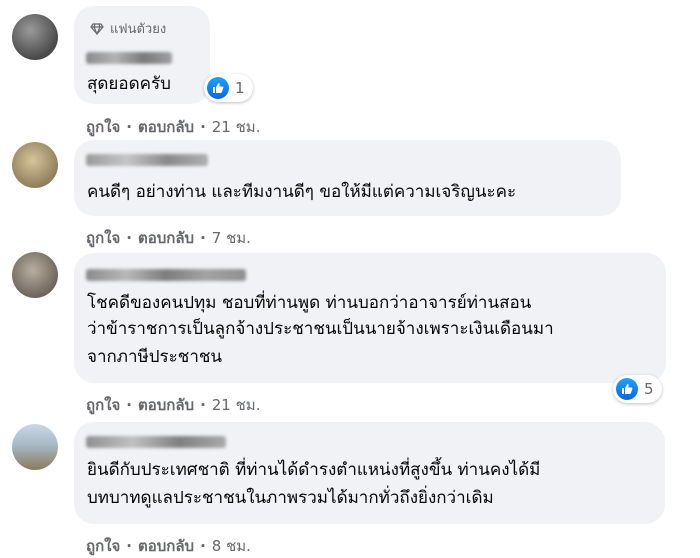 The height and width of the screenshot is (558, 700). What do you see at coordinates (138, 29) in the screenshot?
I see `badge-label: แฟนตัวยง` at bounding box center [138, 29].